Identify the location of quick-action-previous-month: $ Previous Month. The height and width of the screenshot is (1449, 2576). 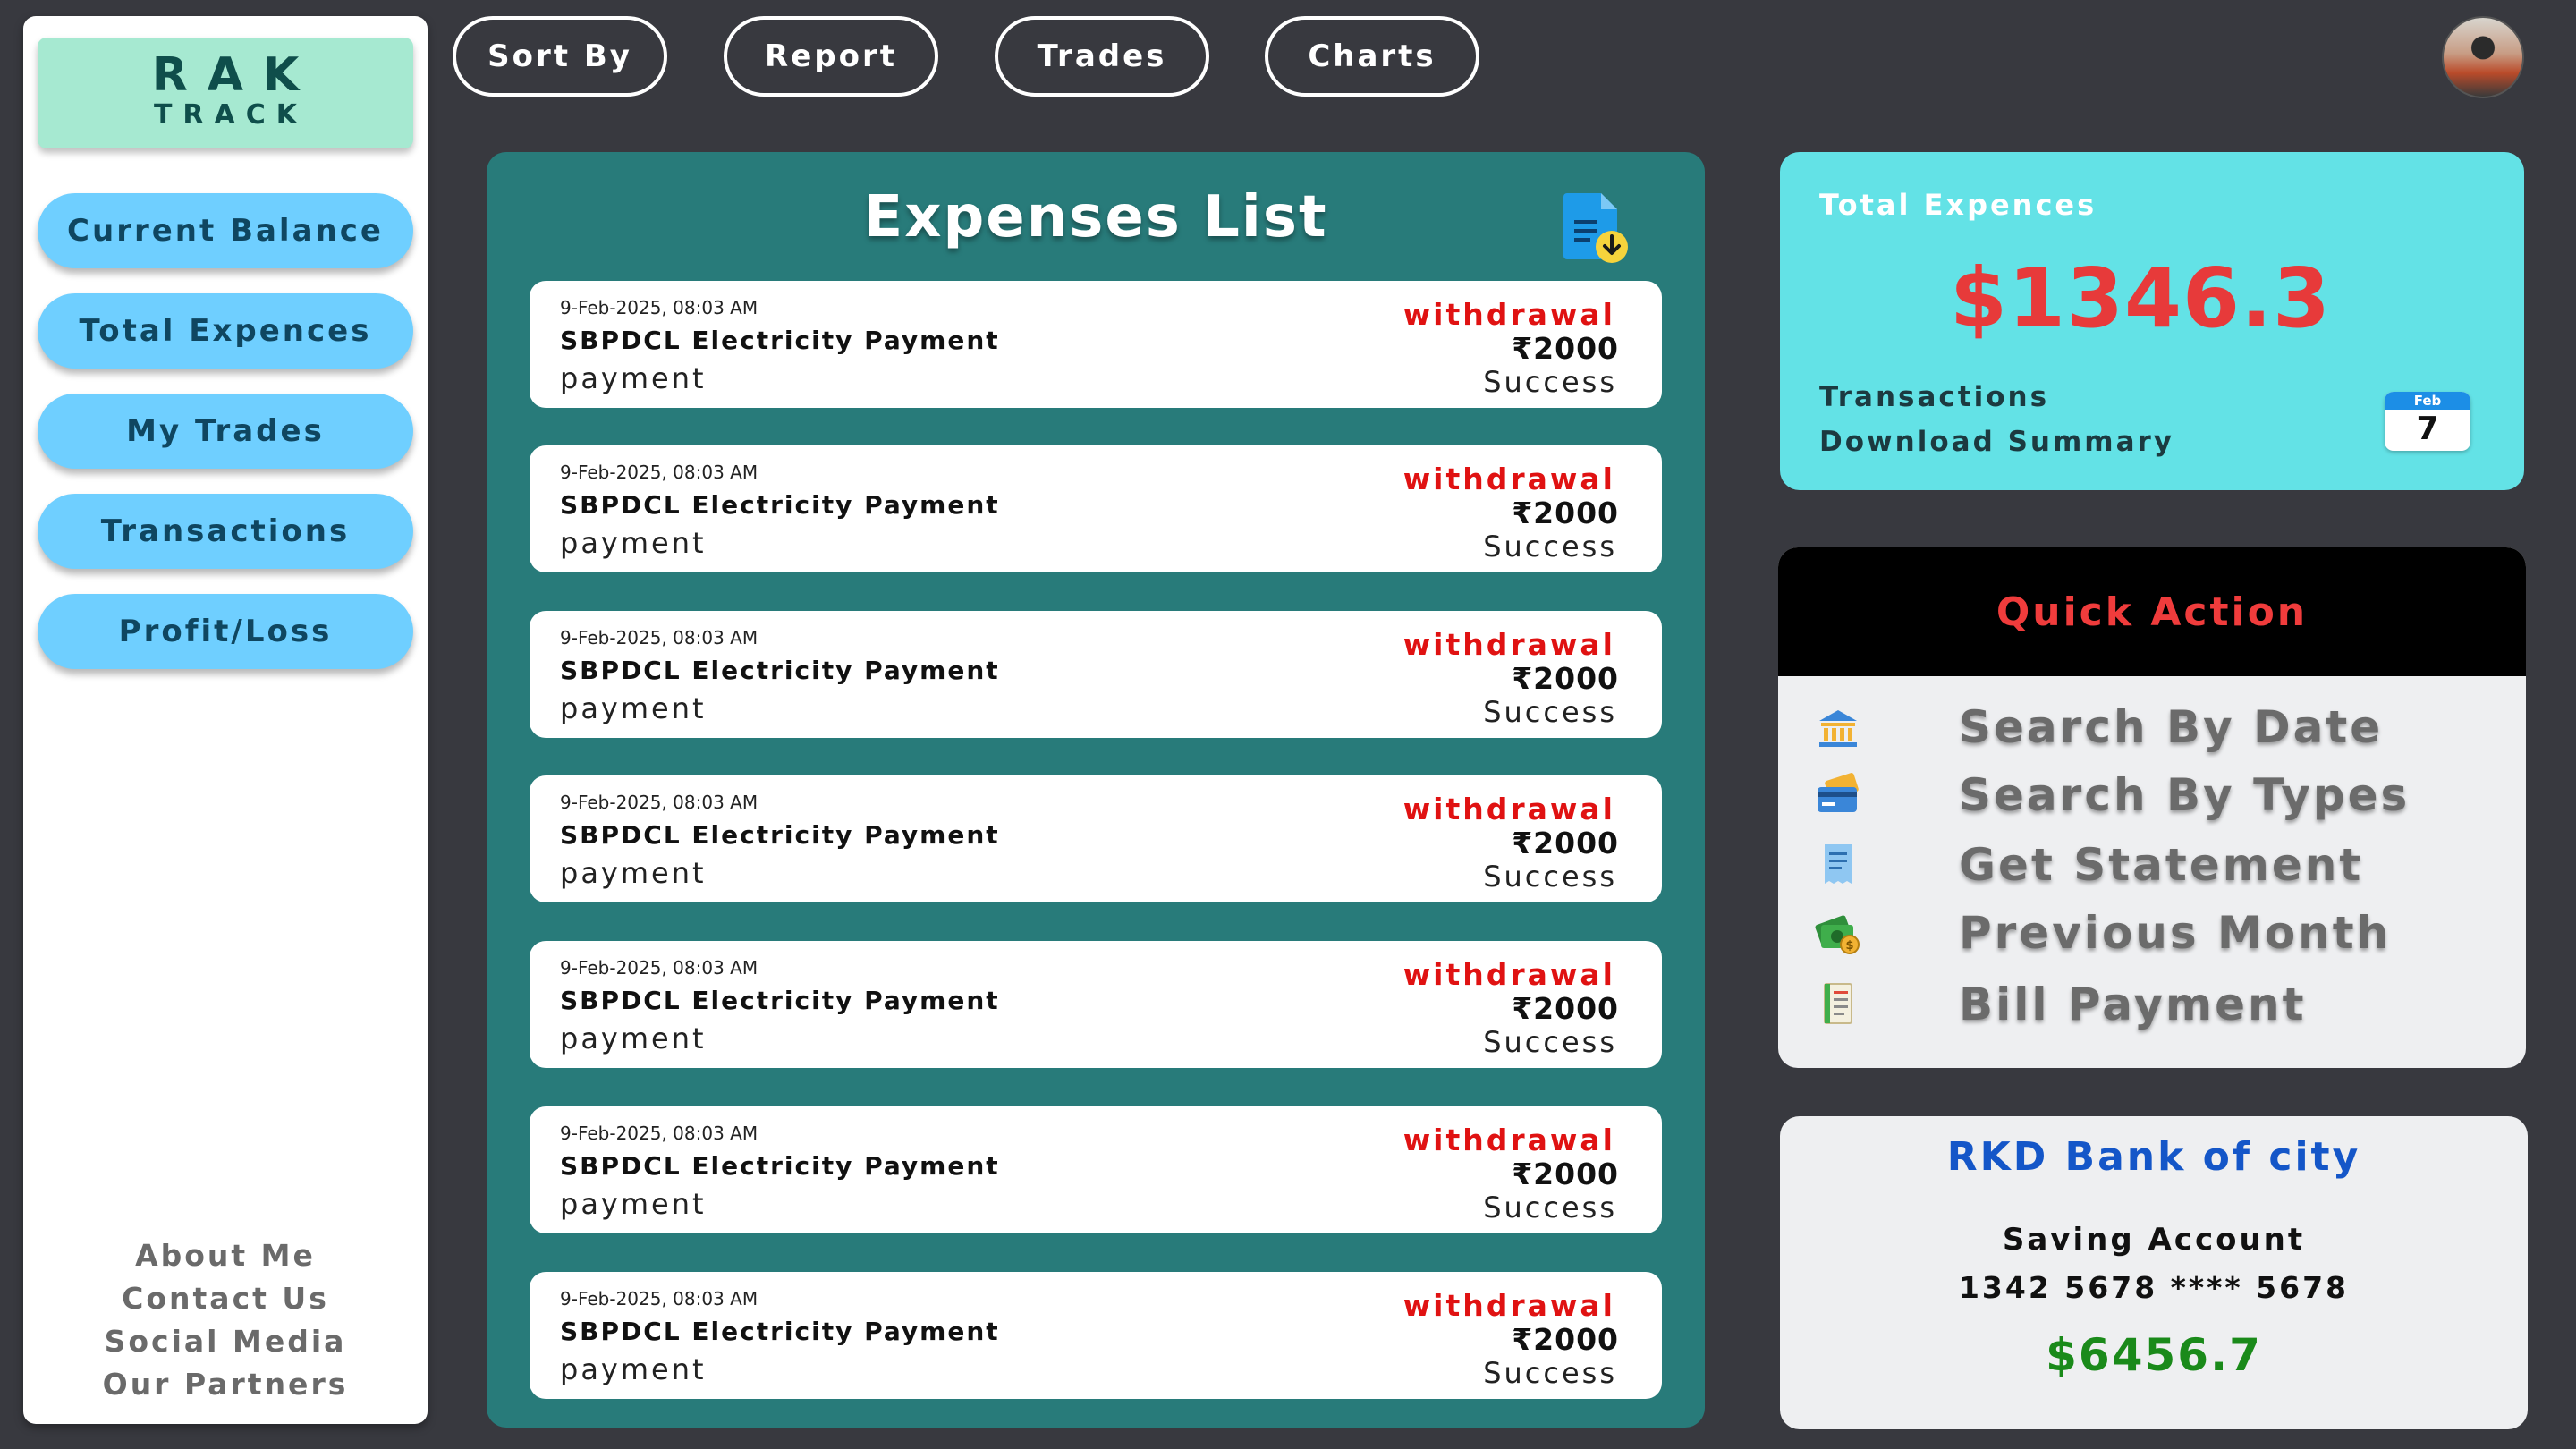
(2154, 933).